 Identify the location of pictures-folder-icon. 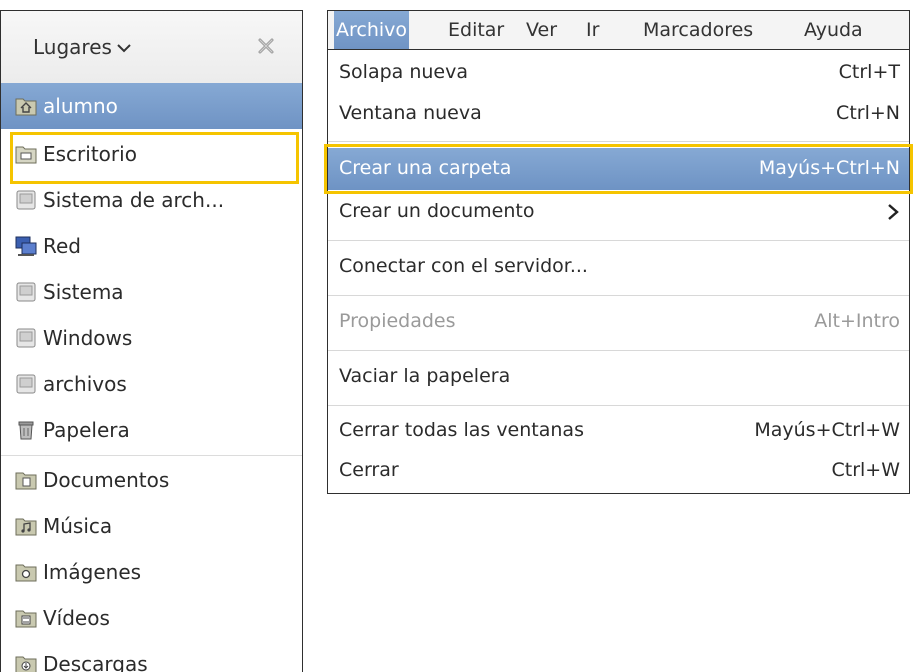
(26, 573).